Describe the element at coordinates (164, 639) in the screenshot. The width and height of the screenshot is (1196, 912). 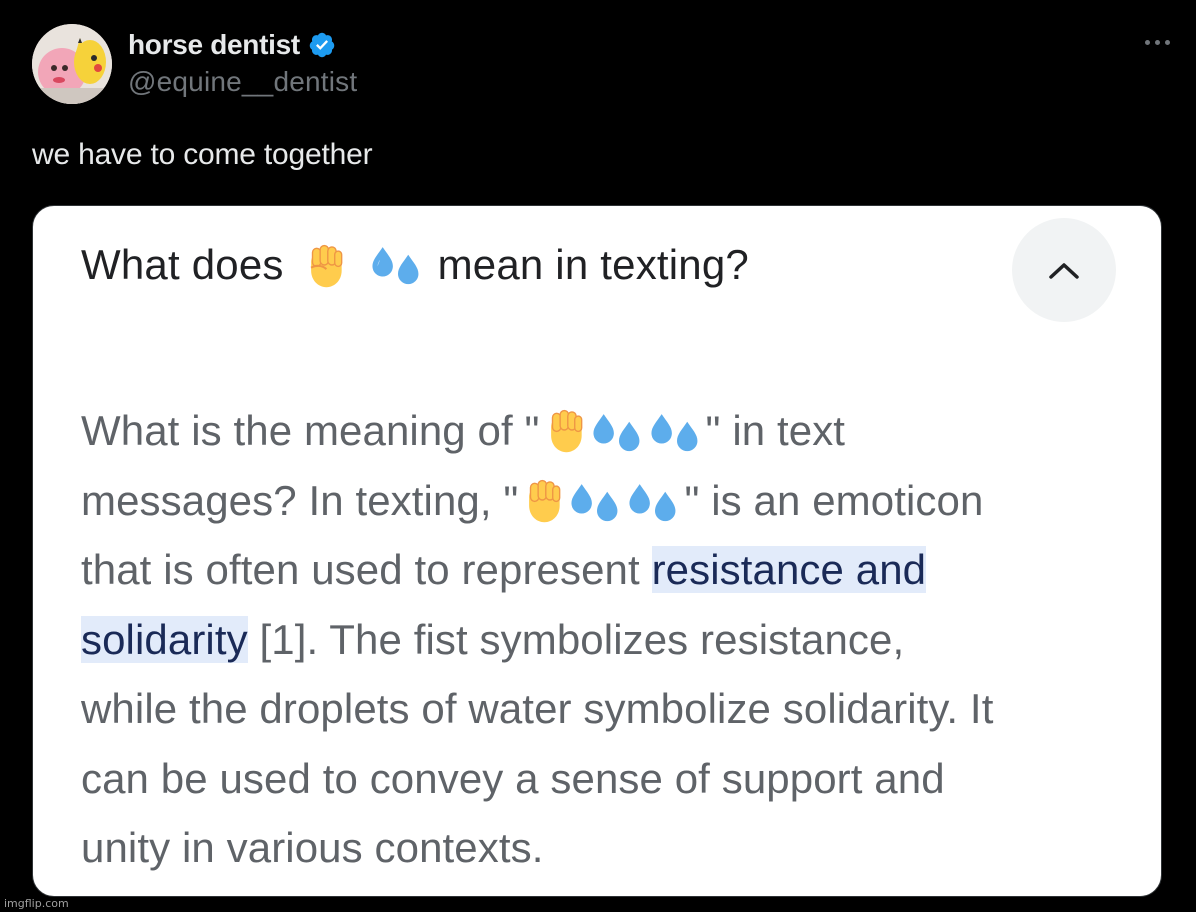
I see `highlighted-phrase: solidarity` at that location.